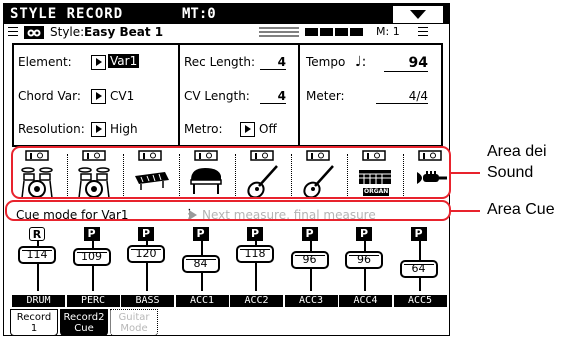  I want to click on metro-value: Off, so click(268, 129).